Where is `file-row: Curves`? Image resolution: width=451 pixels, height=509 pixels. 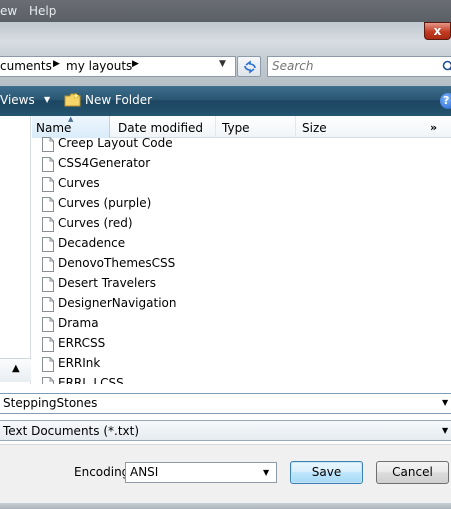
file-row: Curves is located at coordinates (192, 184).